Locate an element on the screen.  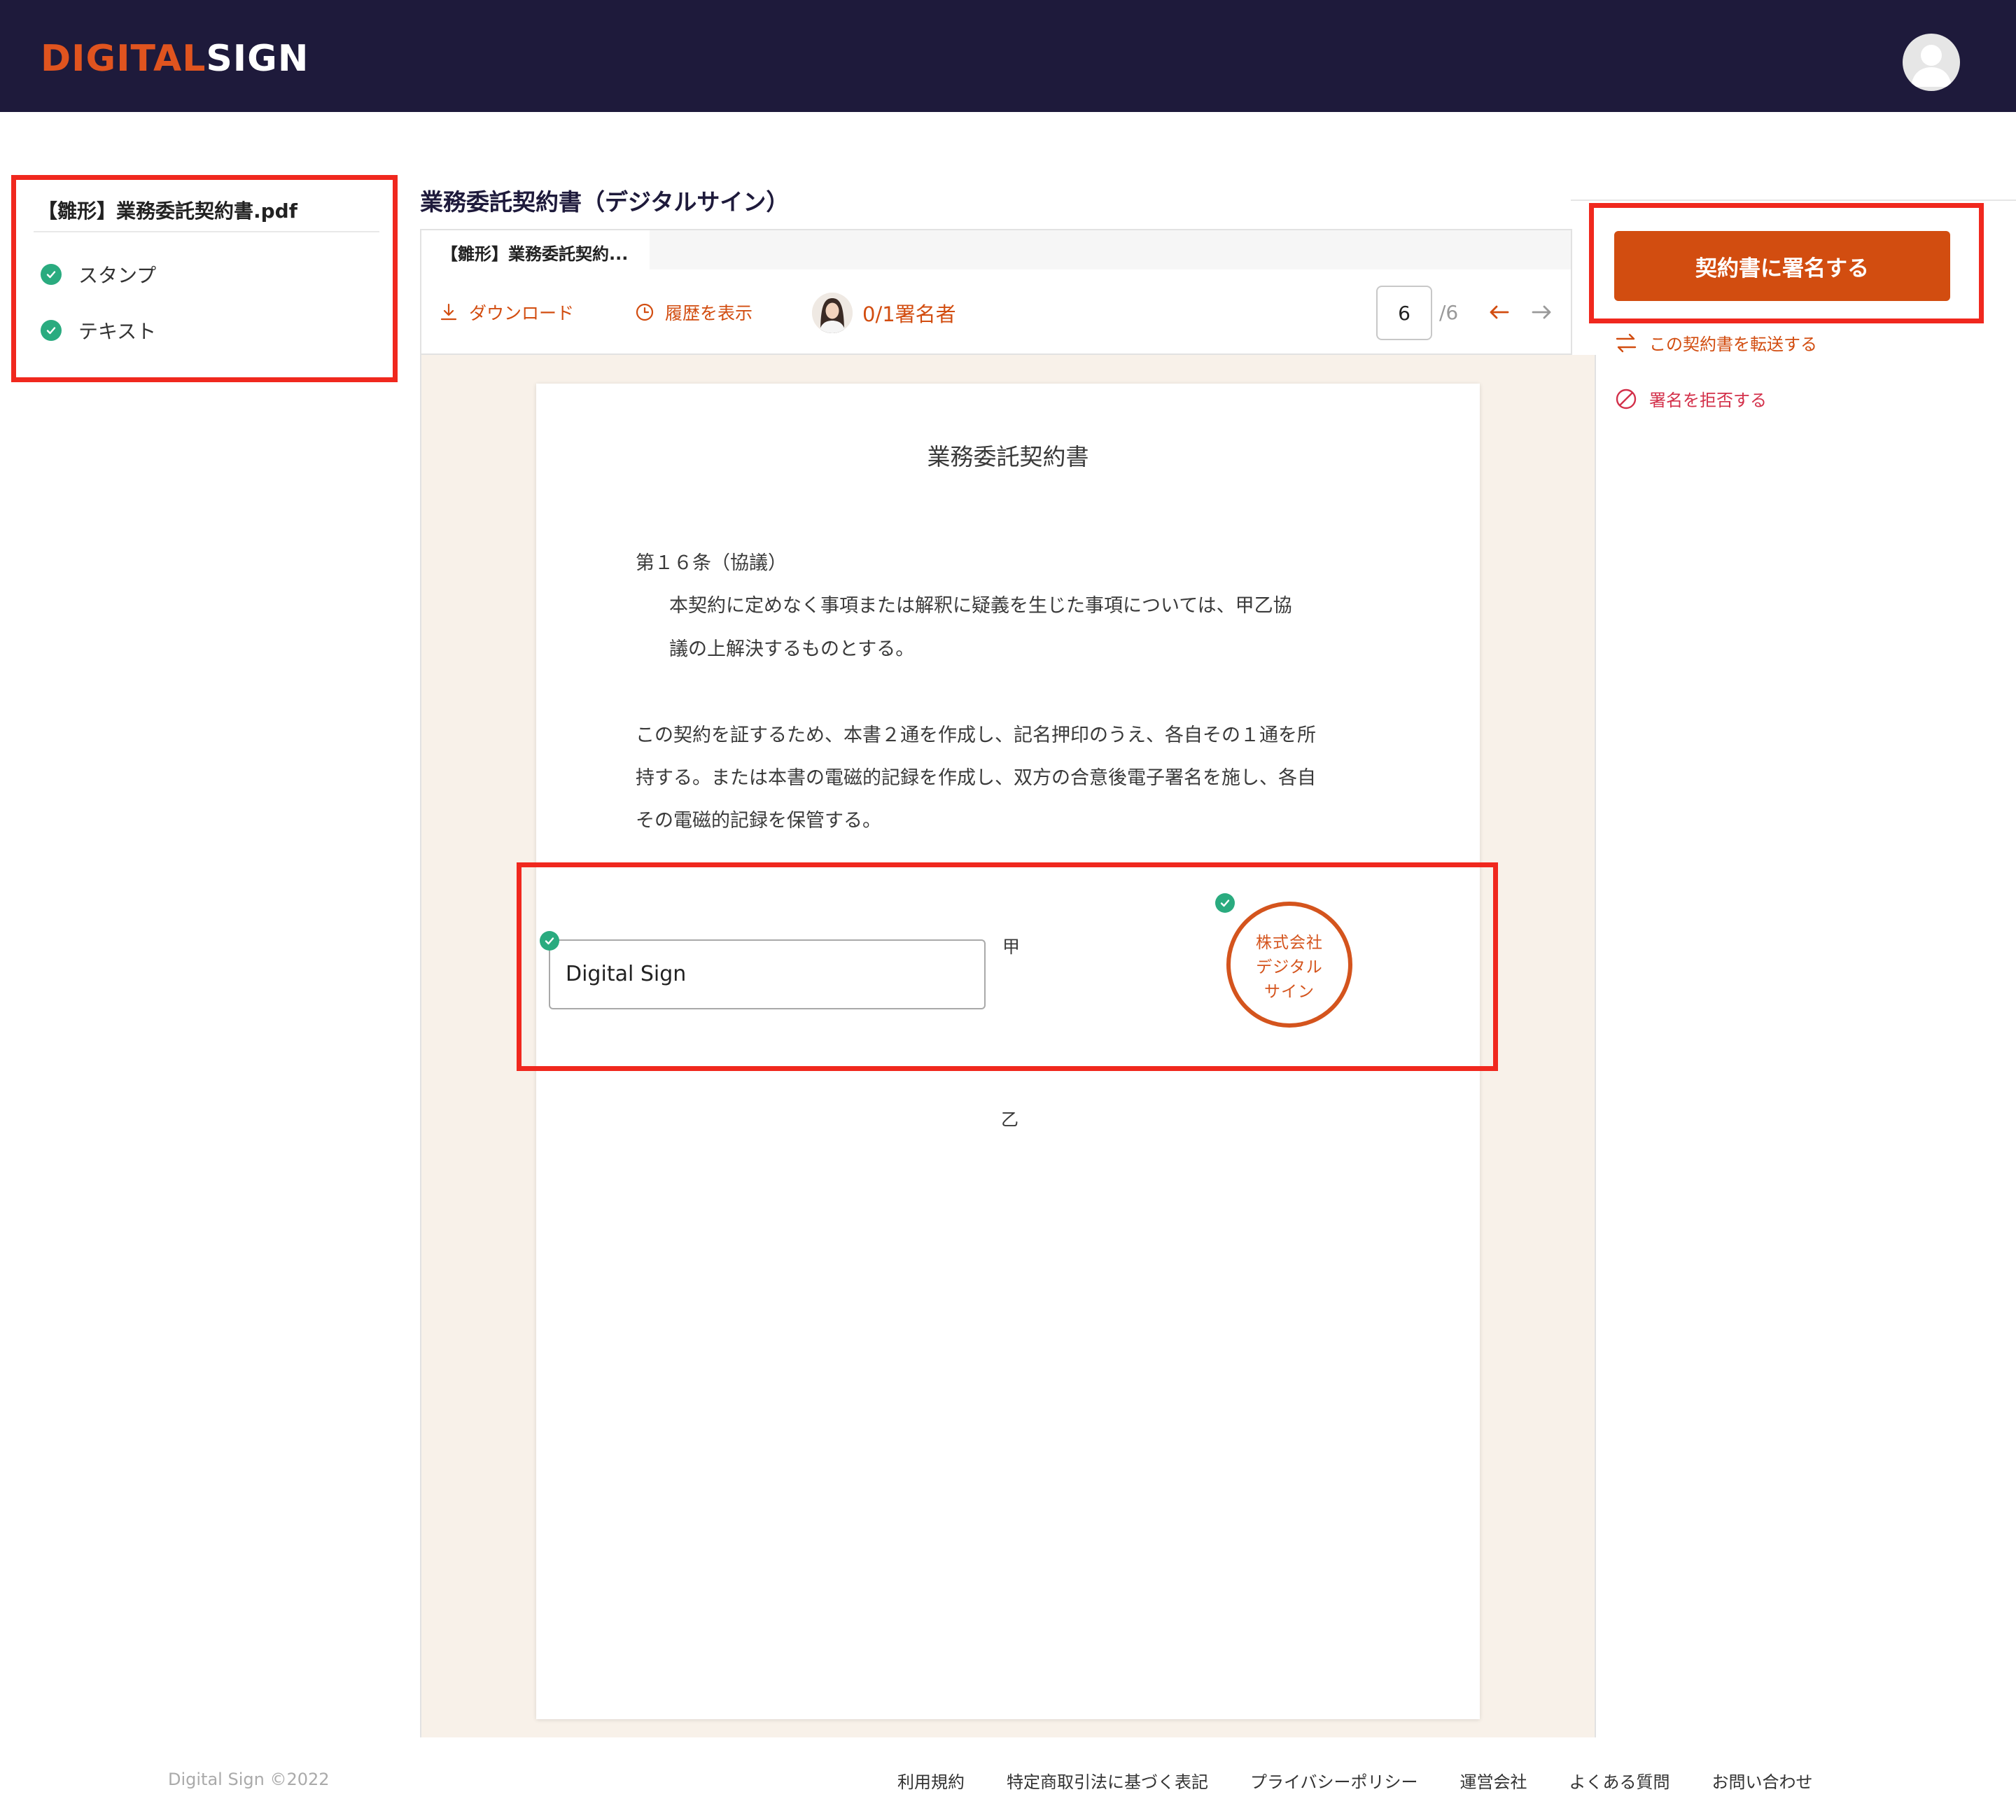
article-title: 第１６条（協議） is located at coordinates (711, 563).